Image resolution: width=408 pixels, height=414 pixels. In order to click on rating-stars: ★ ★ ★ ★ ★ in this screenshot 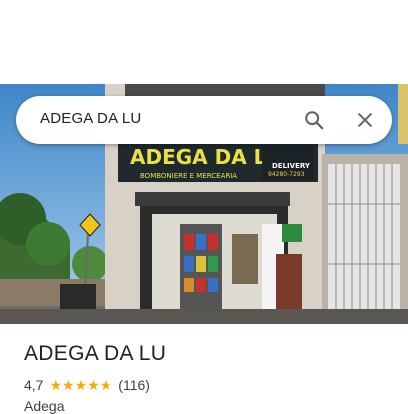, I will do `click(80, 385)`.